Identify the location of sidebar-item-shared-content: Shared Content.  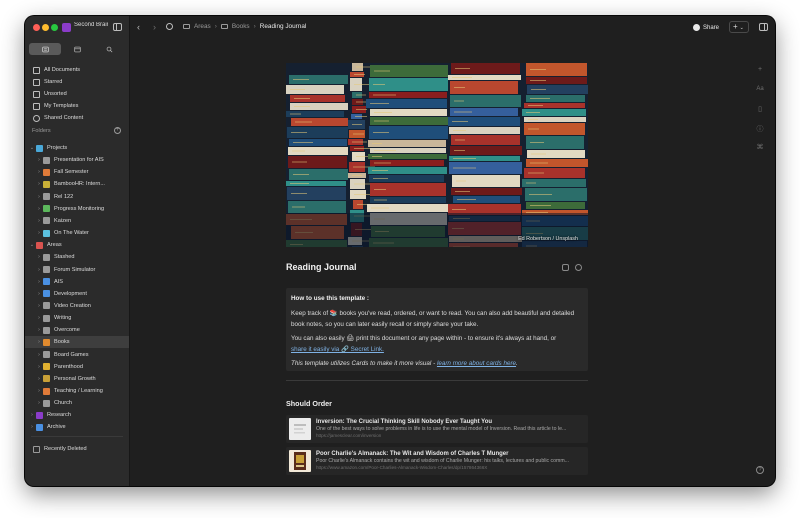
(81, 118).